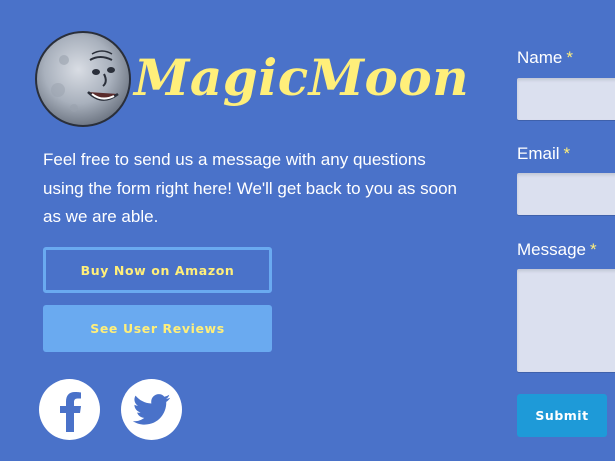 The image size is (615, 461). What do you see at coordinates (538, 153) in the screenshot?
I see `email-label-text: Email` at bounding box center [538, 153].